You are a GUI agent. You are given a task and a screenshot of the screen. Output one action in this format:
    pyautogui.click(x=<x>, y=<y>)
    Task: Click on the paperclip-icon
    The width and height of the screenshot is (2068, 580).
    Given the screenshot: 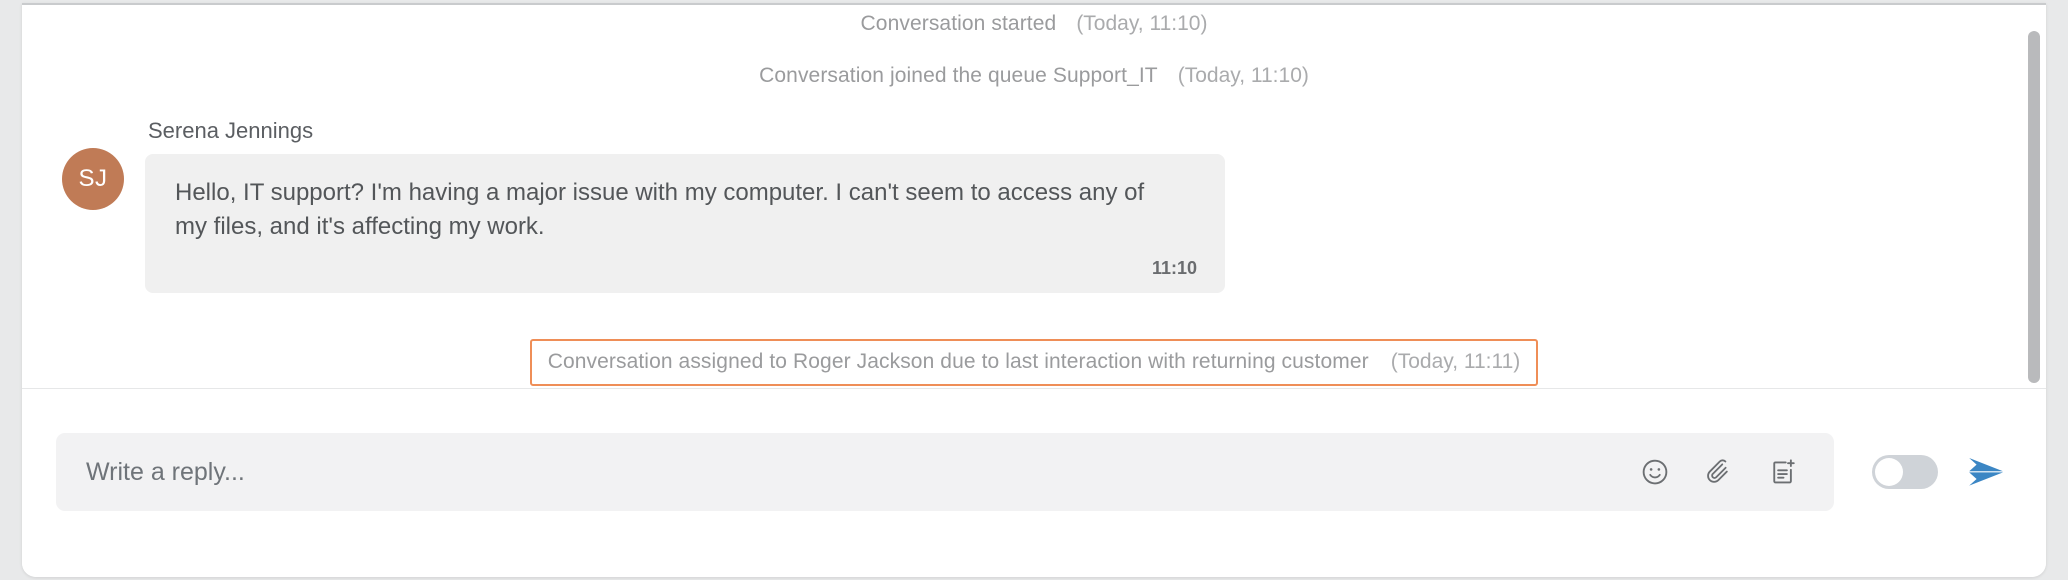 What is the action you would take?
    pyautogui.click(x=1719, y=472)
    